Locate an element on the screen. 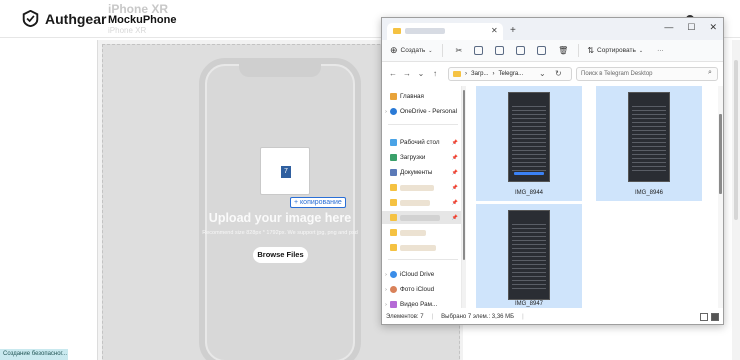 The image size is (740, 360). copy-button is located at coordinates (479, 50).